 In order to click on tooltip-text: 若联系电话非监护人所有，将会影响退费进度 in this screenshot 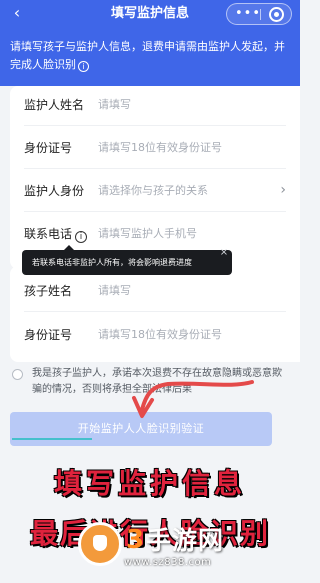, I will do `click(112, 262)`.